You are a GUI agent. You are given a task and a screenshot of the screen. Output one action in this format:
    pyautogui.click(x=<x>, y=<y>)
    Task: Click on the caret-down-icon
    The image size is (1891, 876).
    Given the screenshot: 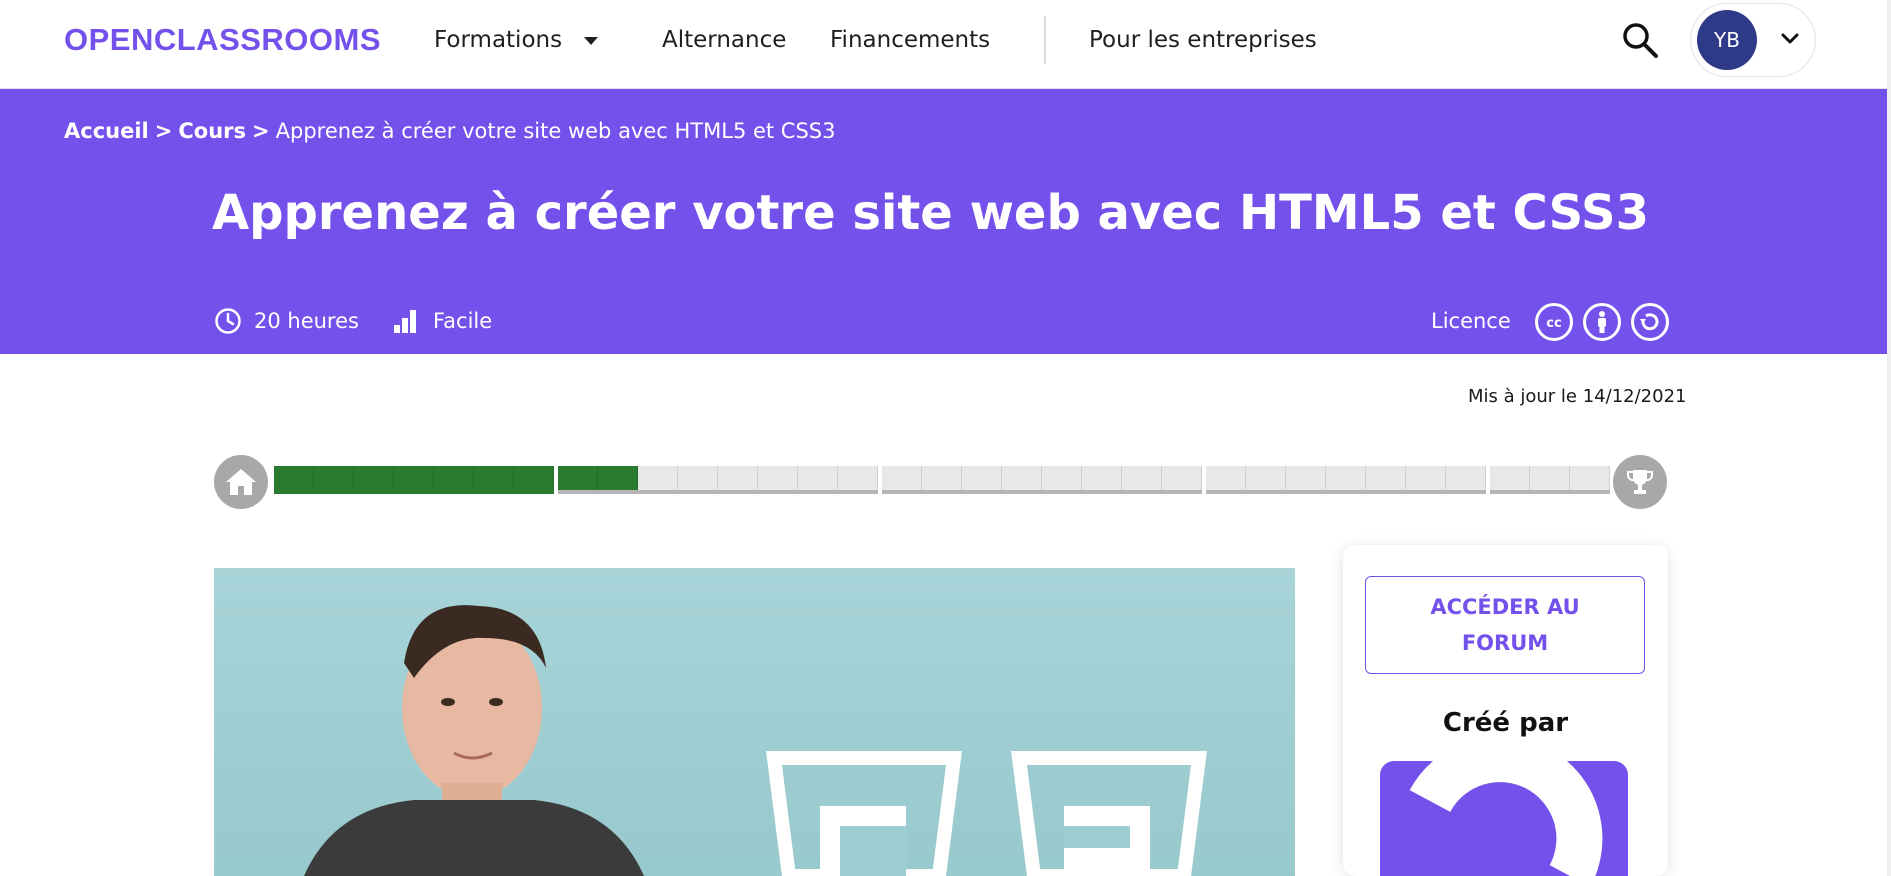 What is the action you would take?
    pyautogui.click(x=591, y=40)
    